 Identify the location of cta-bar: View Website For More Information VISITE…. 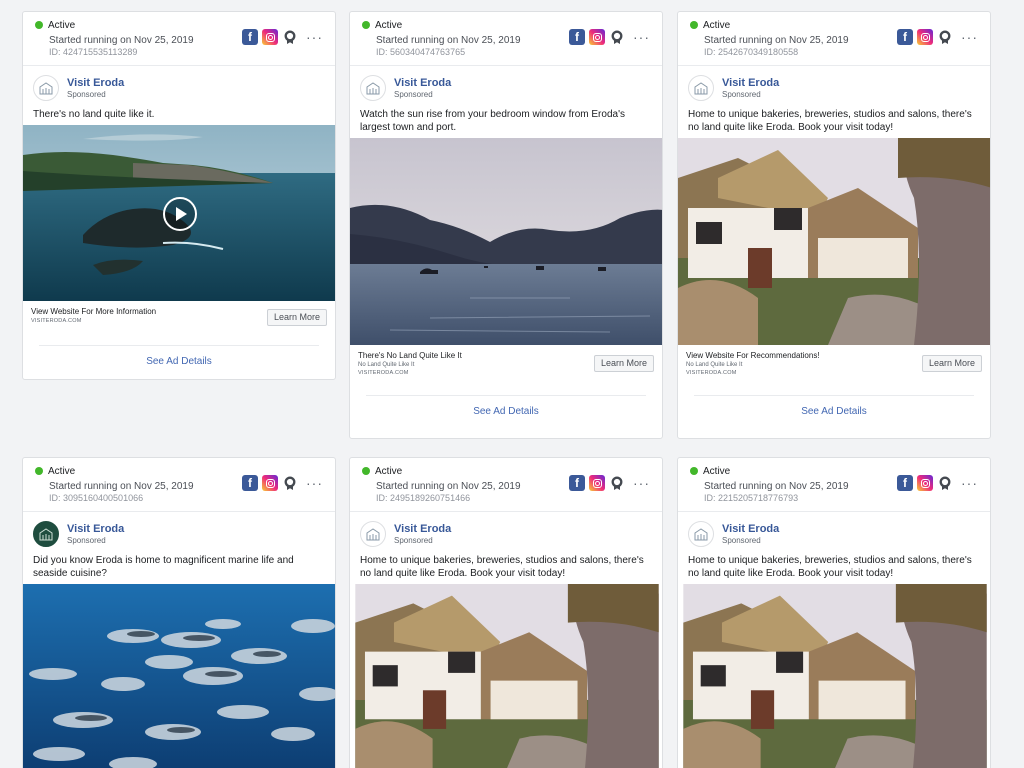
(179, 323).